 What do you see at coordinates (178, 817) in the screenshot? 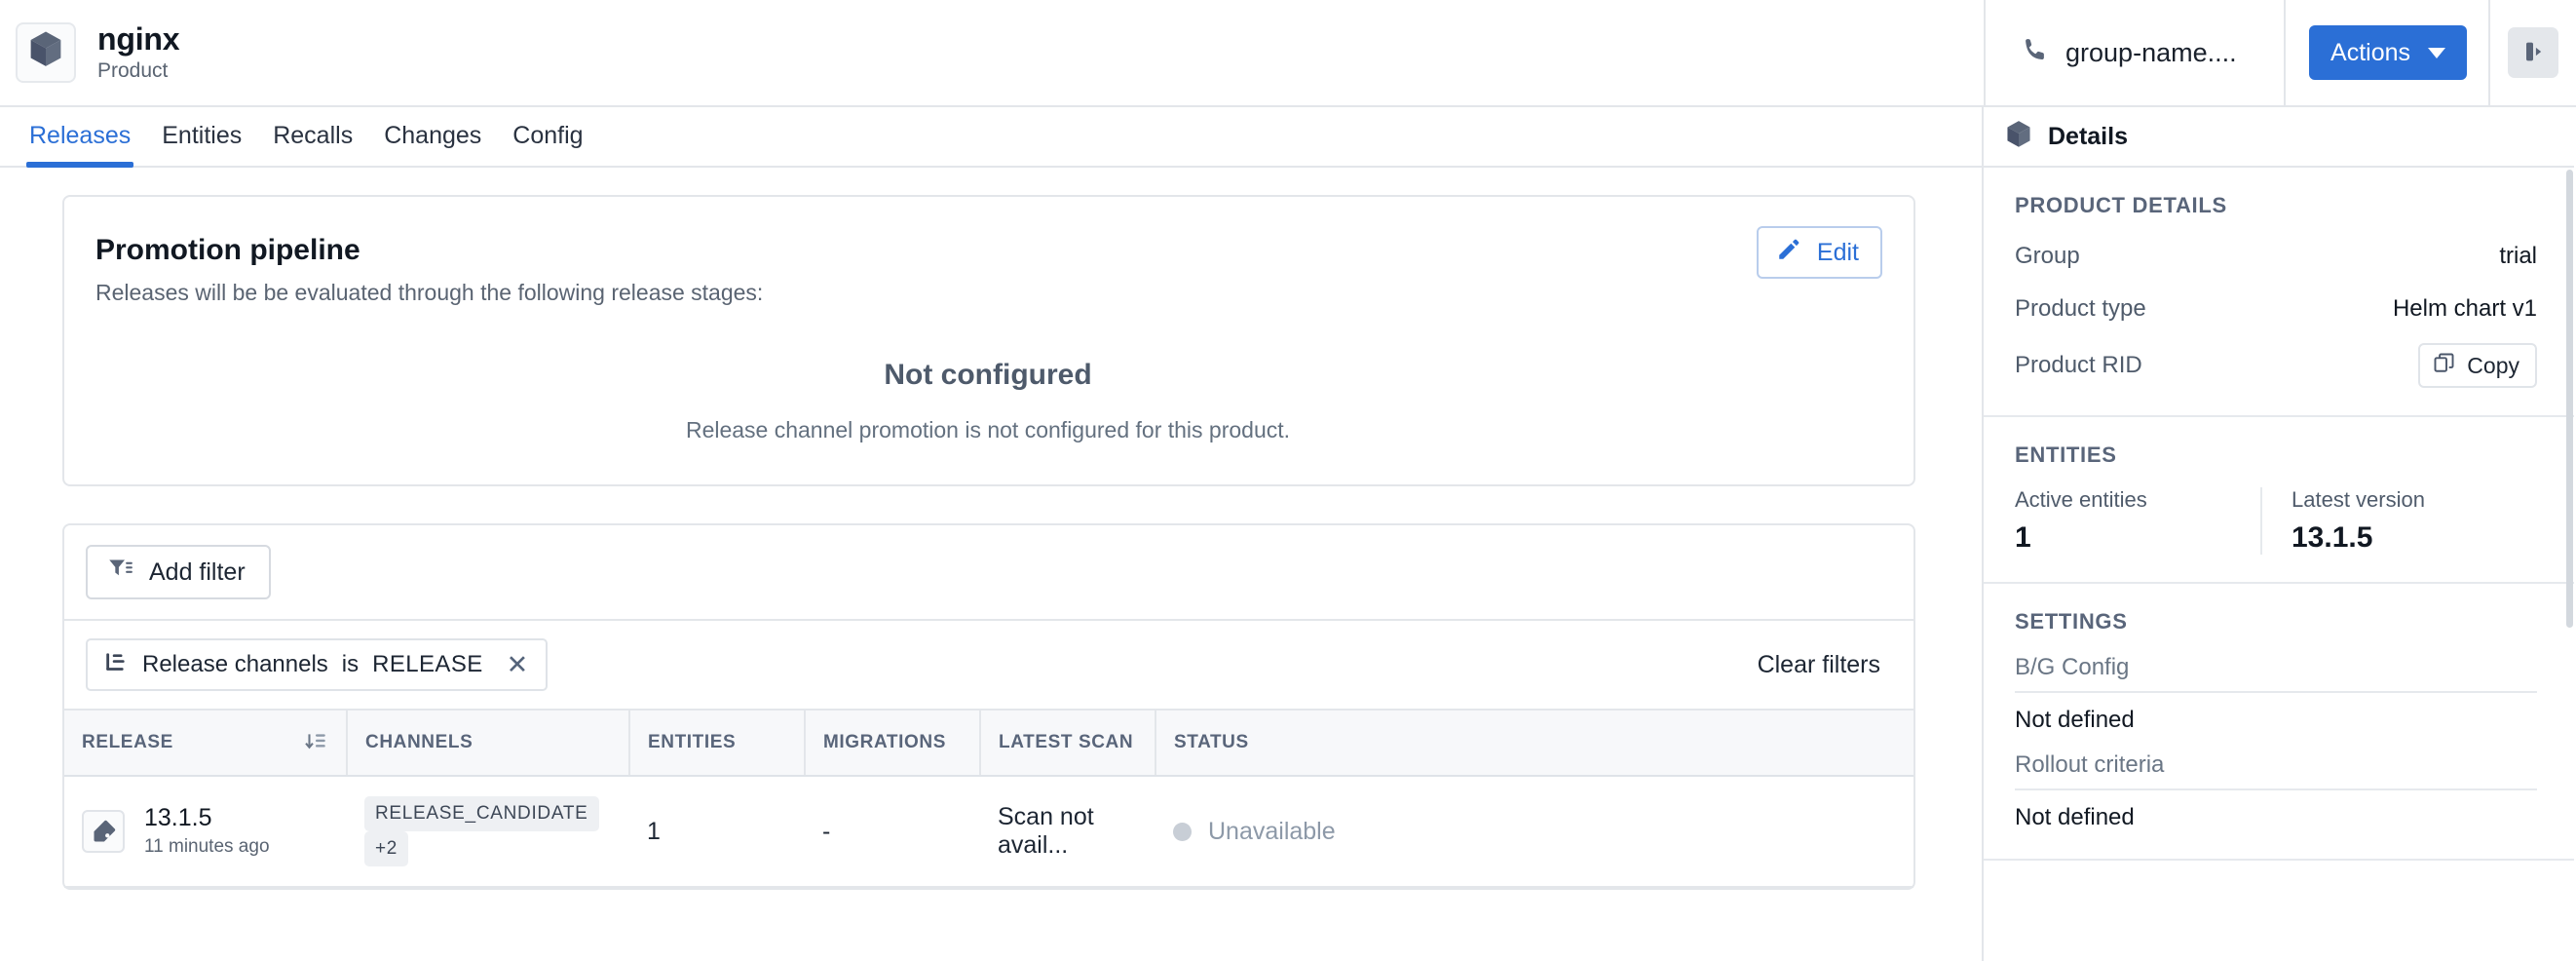
I see `release-version: 13.1.5` at bounding box center [178, 817].